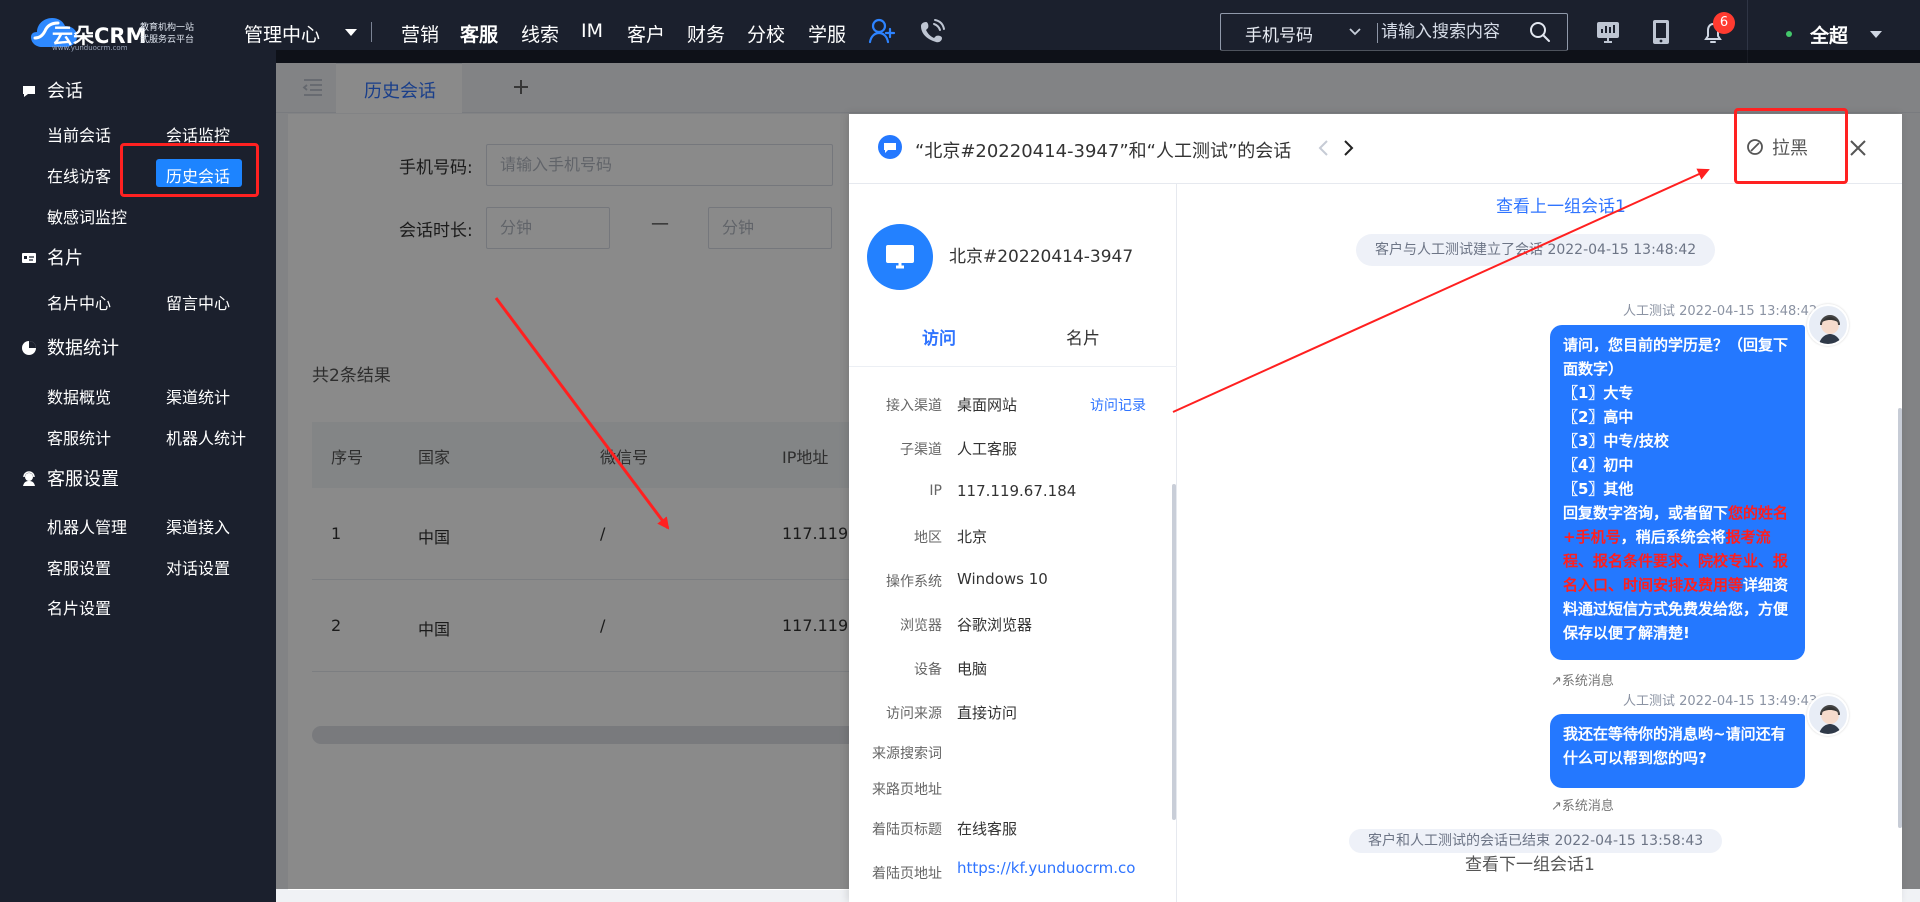 The height and width of the screenshot is (902, 1920). Describe the element at coordinates (1323, 148) in the screenshot. I see `previous-chevron-icon` at that location.